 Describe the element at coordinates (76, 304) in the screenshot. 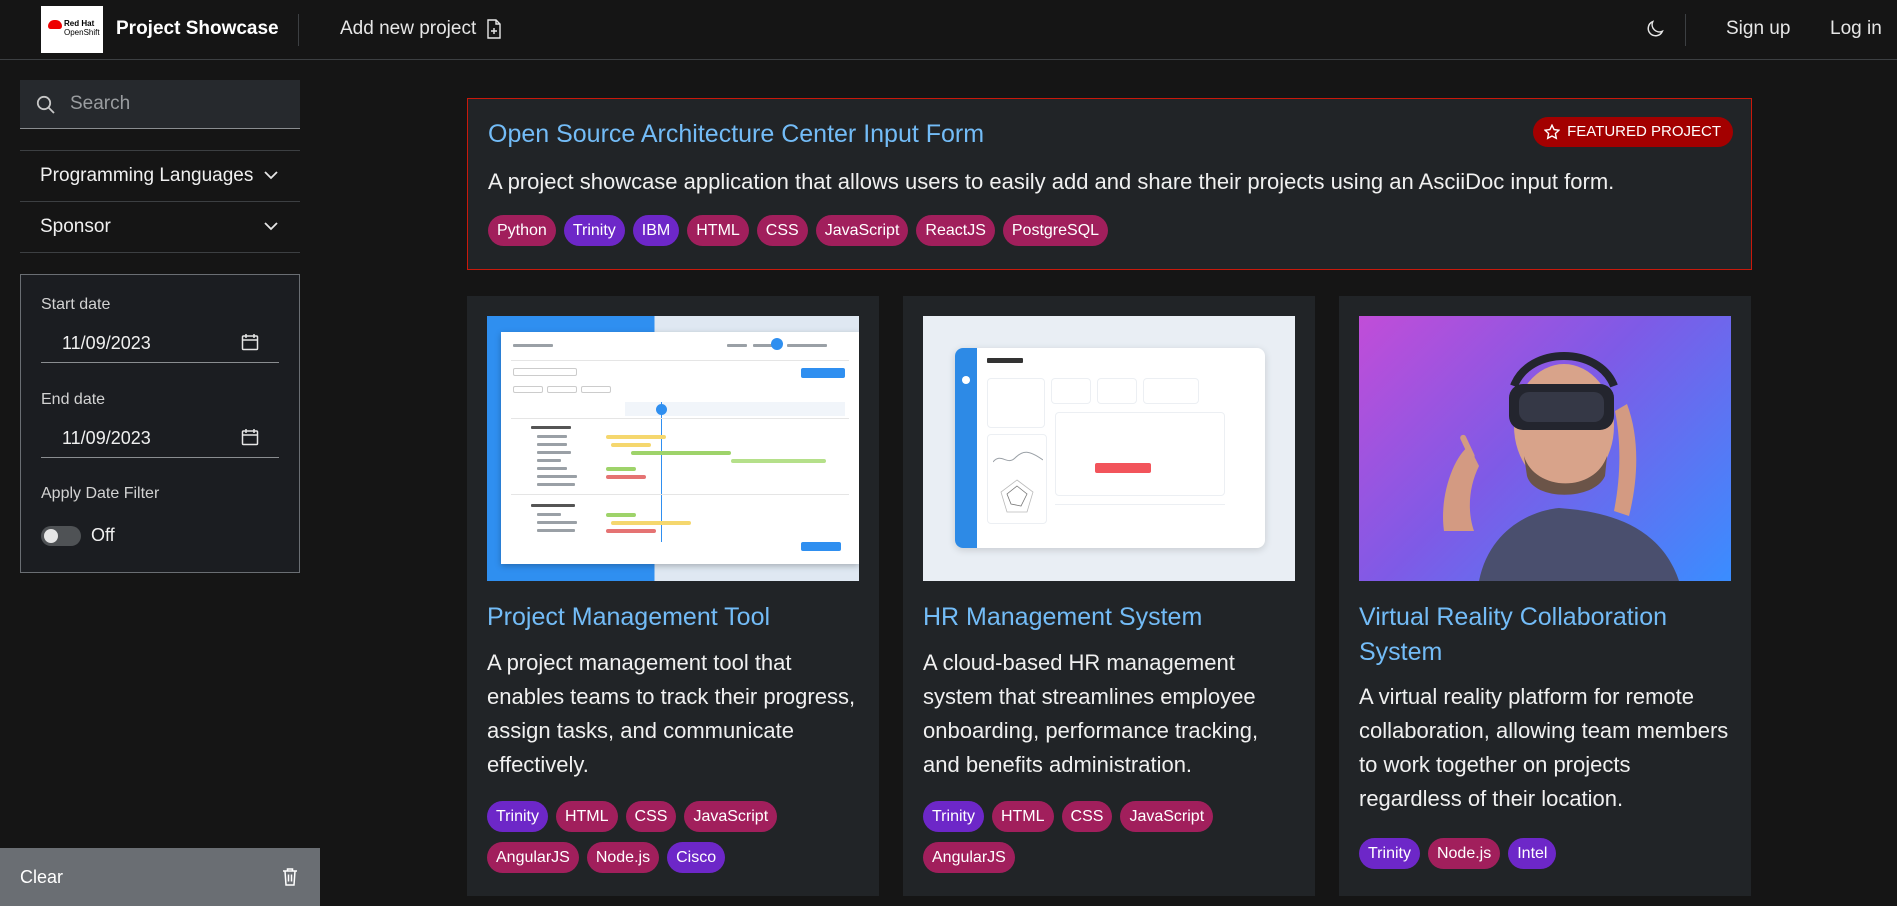

I see `start-date-label: Start date` at that location.